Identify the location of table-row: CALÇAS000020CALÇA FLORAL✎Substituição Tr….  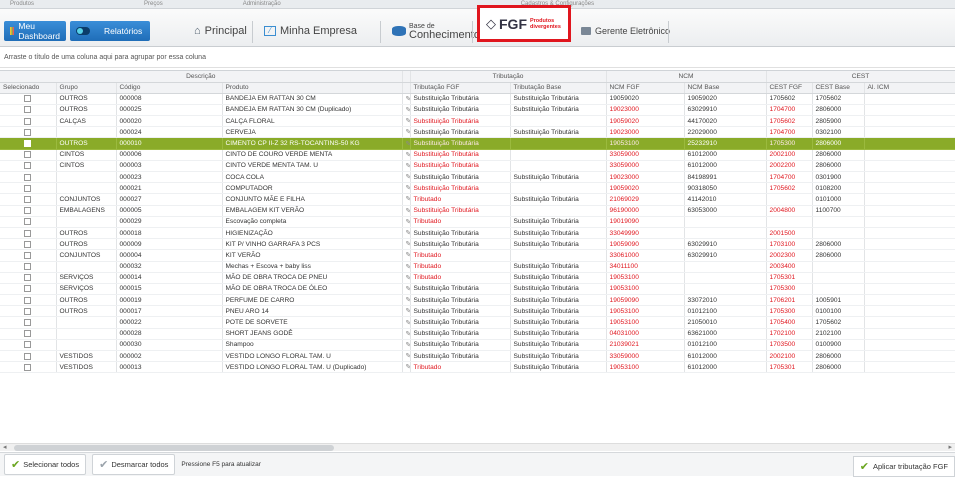
(477, 121).